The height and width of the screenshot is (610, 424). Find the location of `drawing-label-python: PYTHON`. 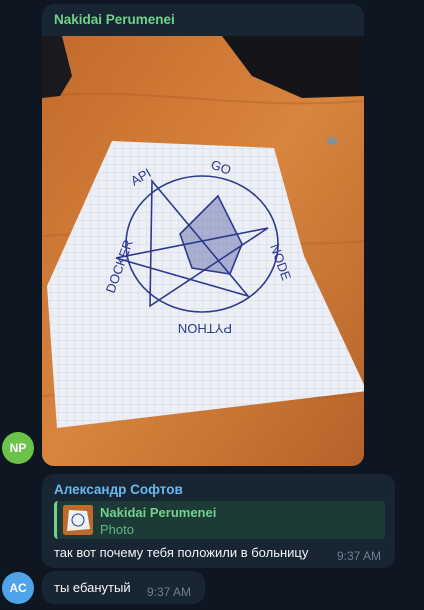

drawing-label-python: PYTHON is located at coordinates (205, 328).